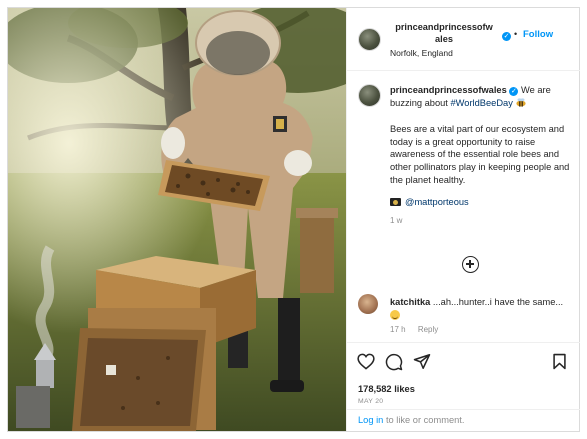 The image size is (587, 439). What do you see at coordinates (480, 221) in the screenshot?
I see `caption-timestamp: 1 w` at bounding box center [480, 221].